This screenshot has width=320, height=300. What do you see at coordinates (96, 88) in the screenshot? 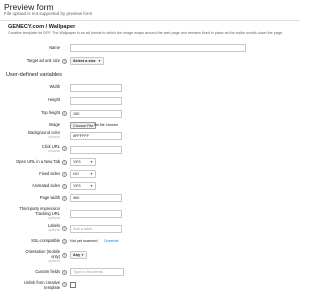
I see `width-field` at bounding box center [96, 88].